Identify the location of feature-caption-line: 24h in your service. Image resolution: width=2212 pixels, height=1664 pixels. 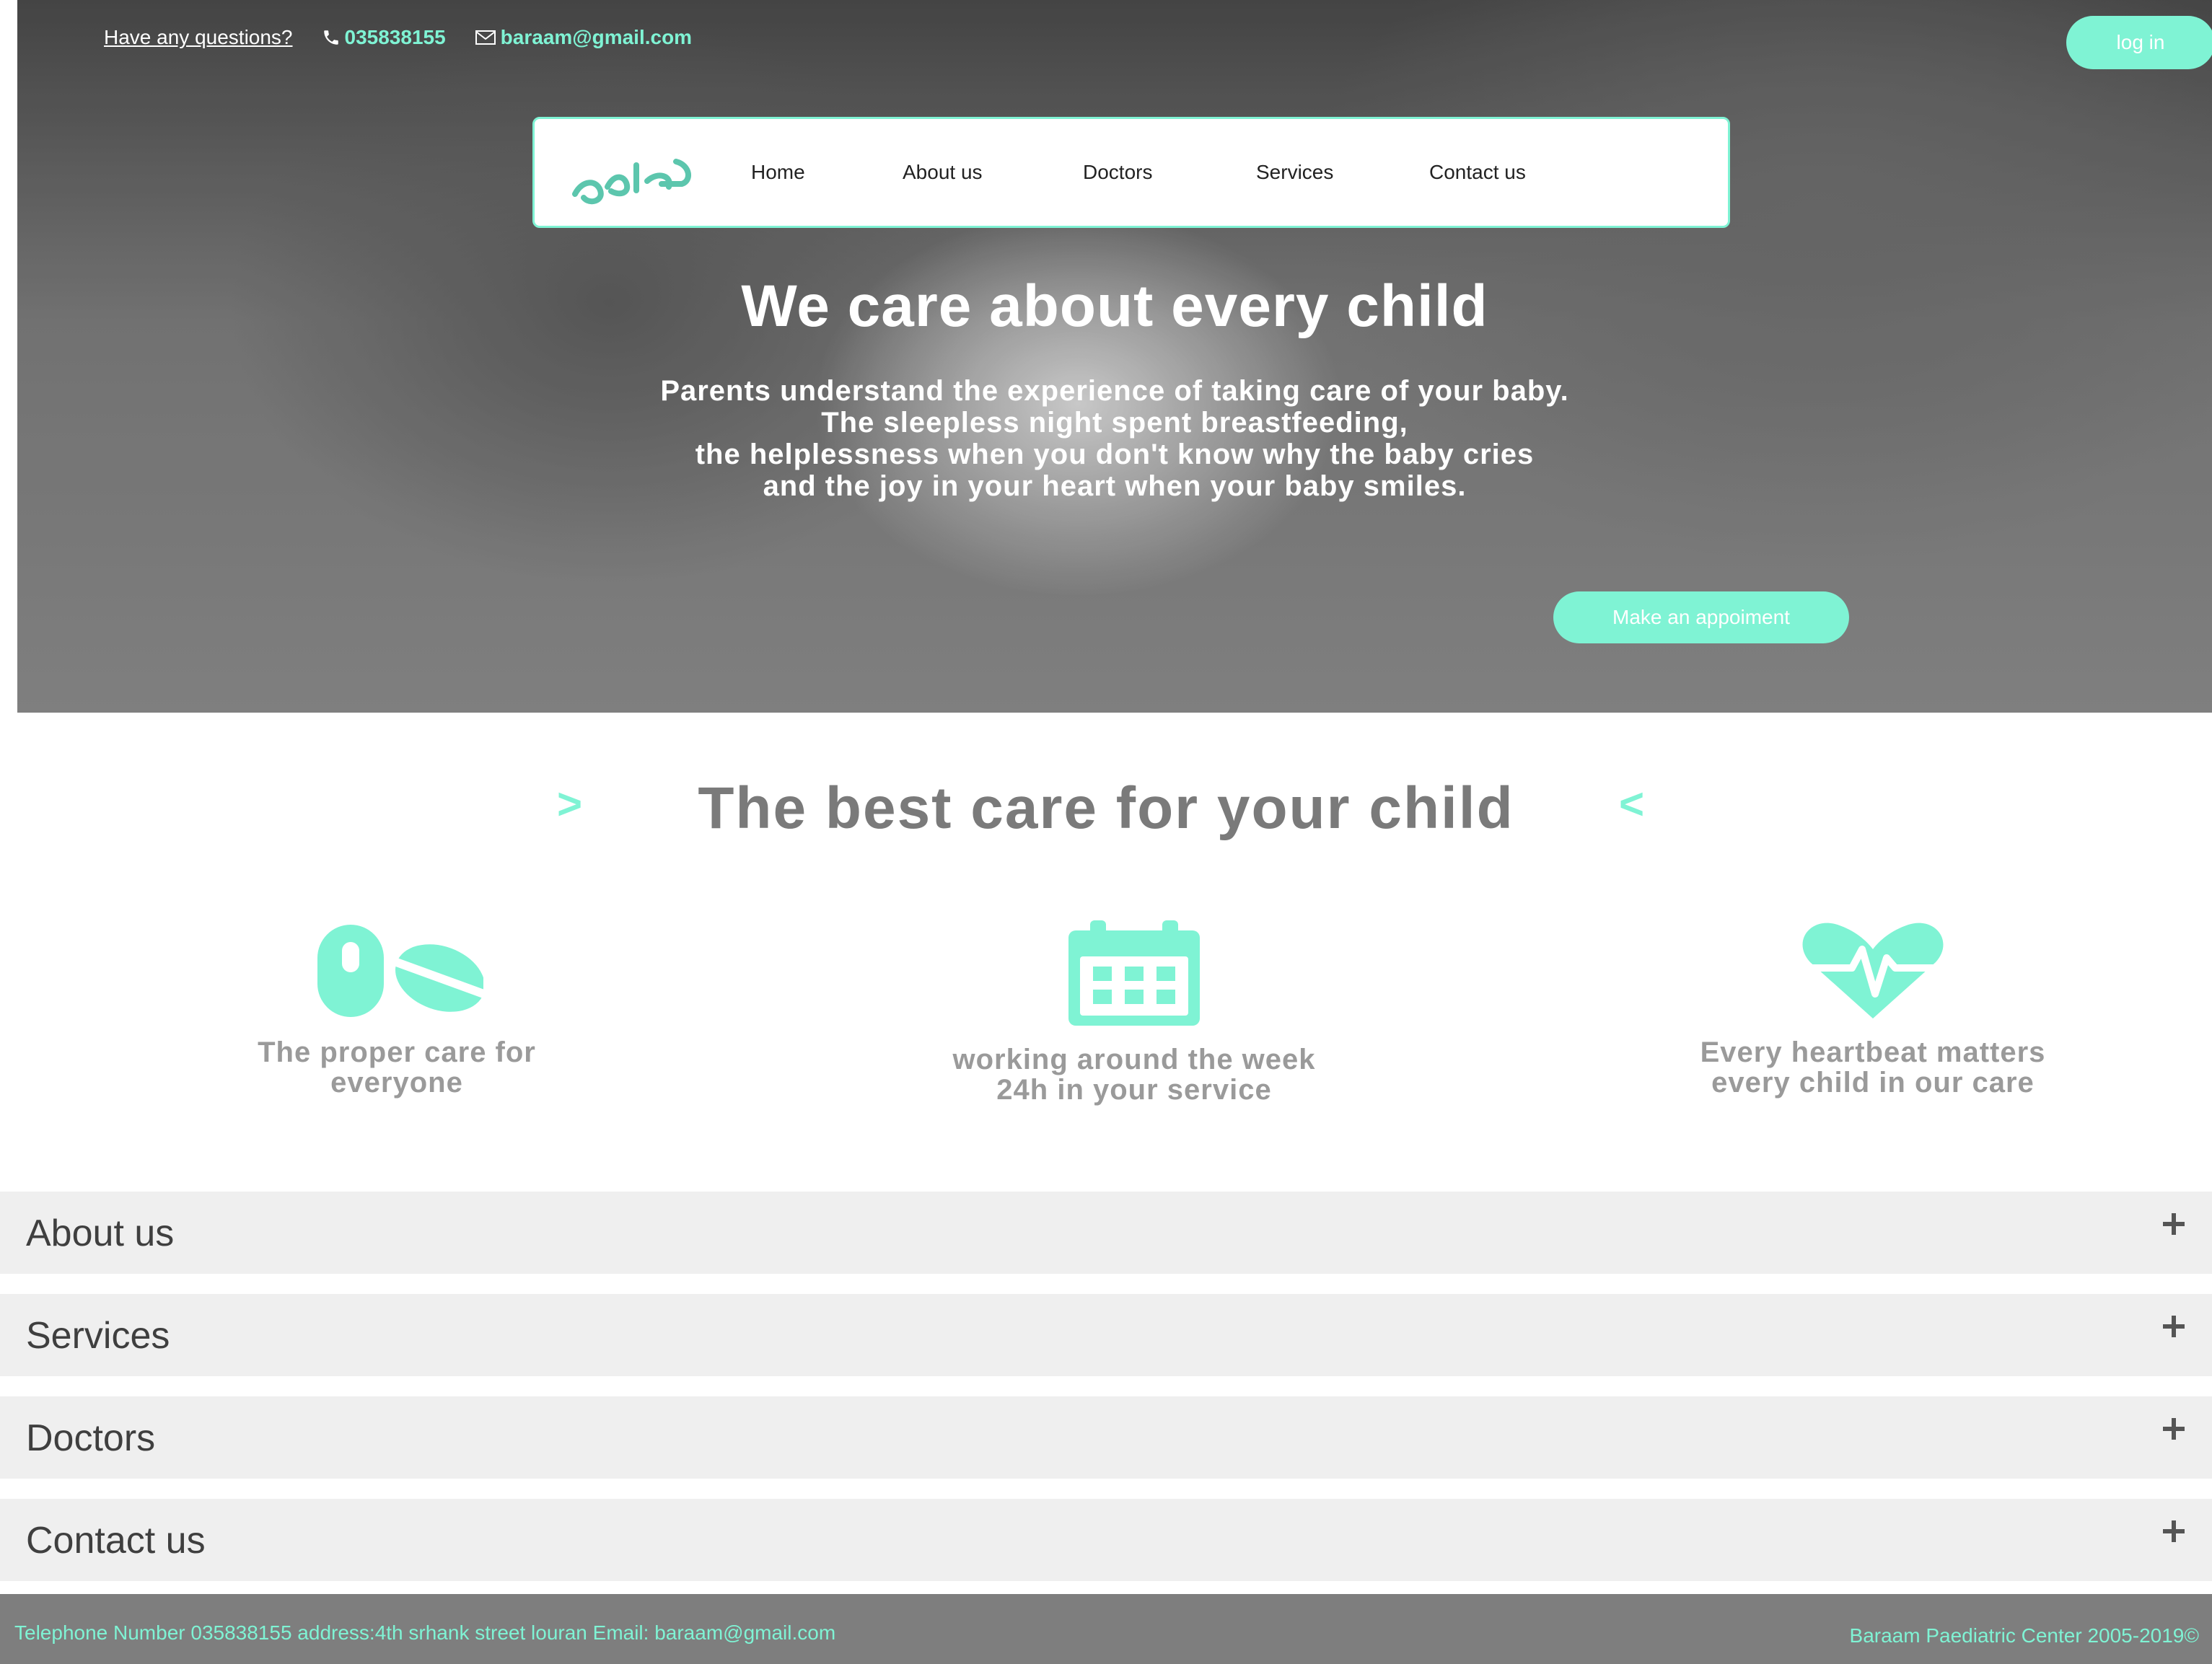
(1134, 1090).